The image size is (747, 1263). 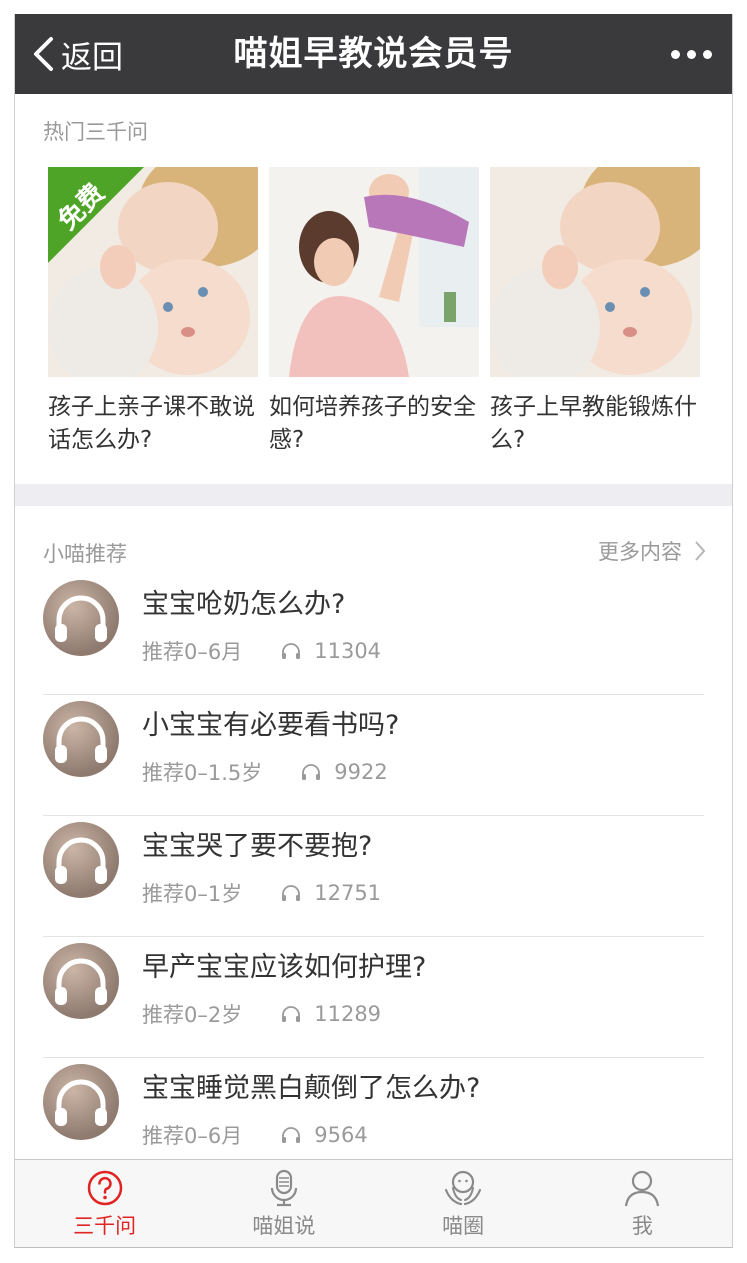 I want to click on microphone-icon, so click(x=283, y=1188).